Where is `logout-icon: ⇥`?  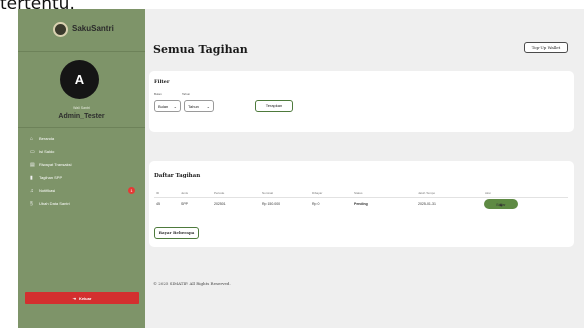
logout-icon: ⇥ is located at coordinates (74, 298).